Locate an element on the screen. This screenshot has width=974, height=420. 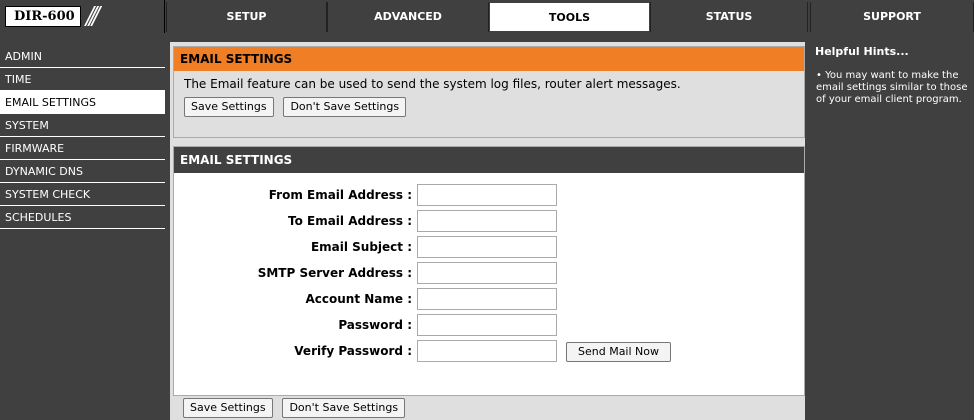
tab-advanced: ADVANCED is located at coordinates (408, 17).